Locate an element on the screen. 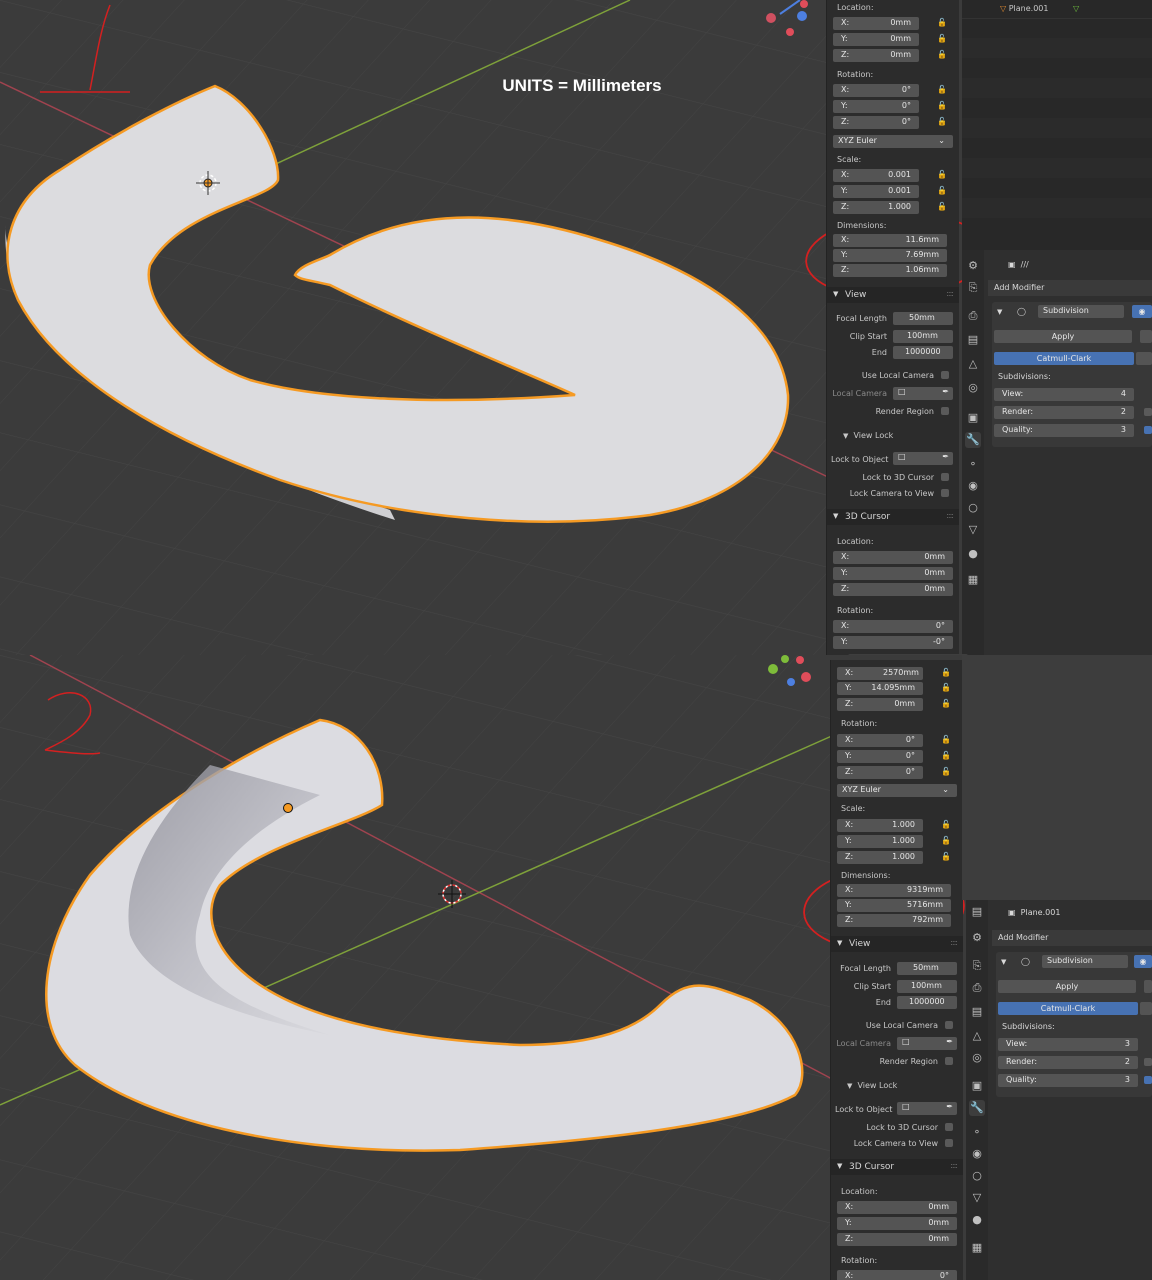  location-y-field: Y: 0mm is located at coordinates (876, 39).